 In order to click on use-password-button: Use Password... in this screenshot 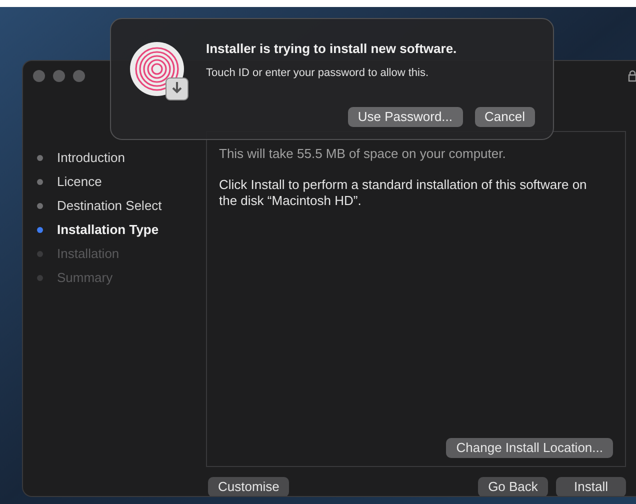, I will do `click(405, 117)`.